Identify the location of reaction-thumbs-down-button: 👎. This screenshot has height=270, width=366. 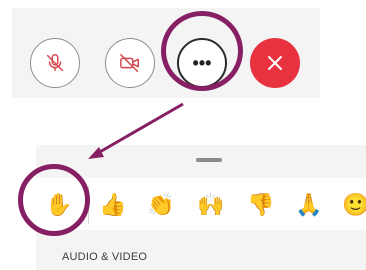
(261, 205).